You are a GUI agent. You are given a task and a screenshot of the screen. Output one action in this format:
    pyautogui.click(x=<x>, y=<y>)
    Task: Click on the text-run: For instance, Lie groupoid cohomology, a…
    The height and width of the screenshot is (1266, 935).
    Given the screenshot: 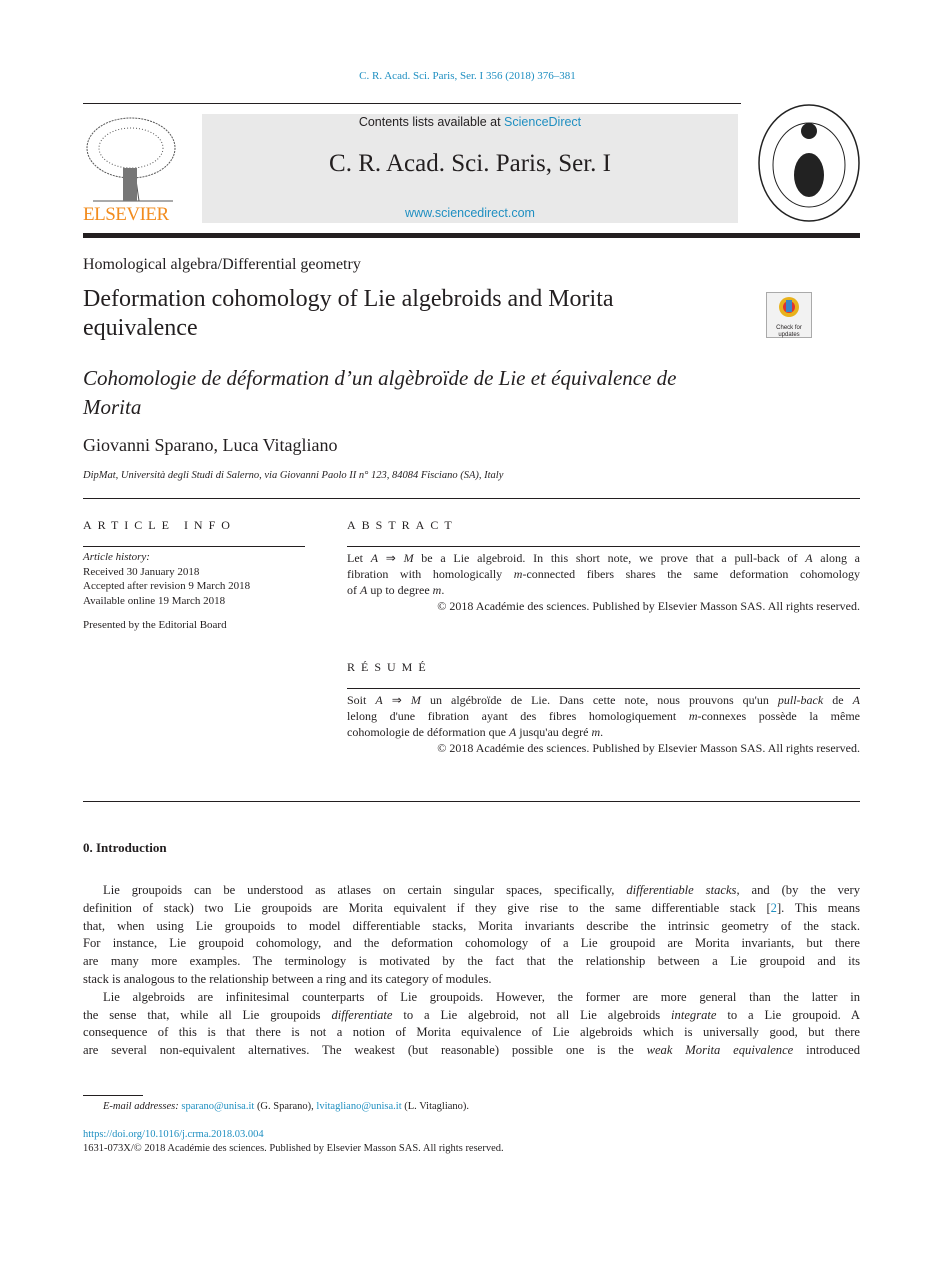 What is the action you would take?
    pyautogui.click(x=471, y=943)
    